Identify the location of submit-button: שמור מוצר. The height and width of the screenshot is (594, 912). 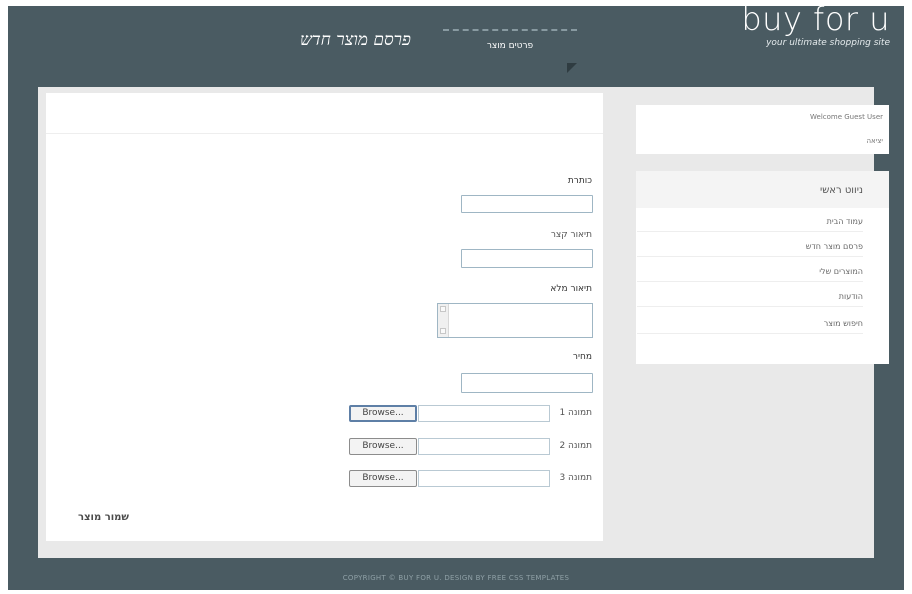
(103, 517).